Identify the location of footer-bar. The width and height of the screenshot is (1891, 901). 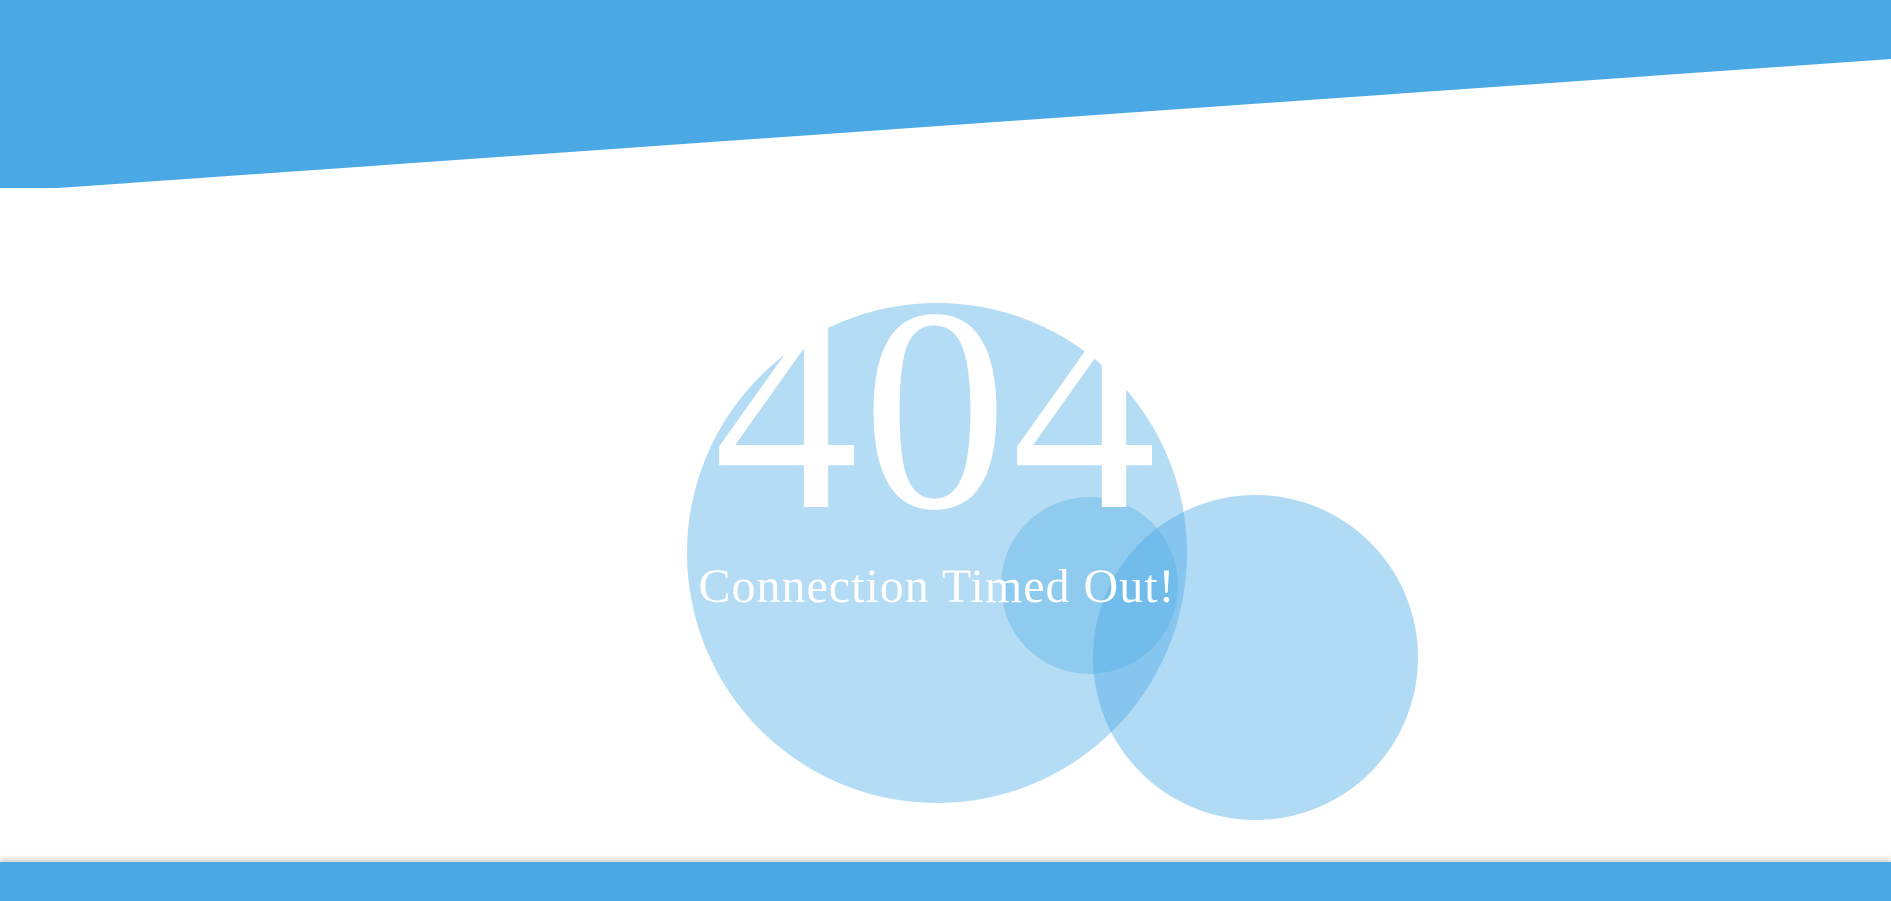
(945, 881).